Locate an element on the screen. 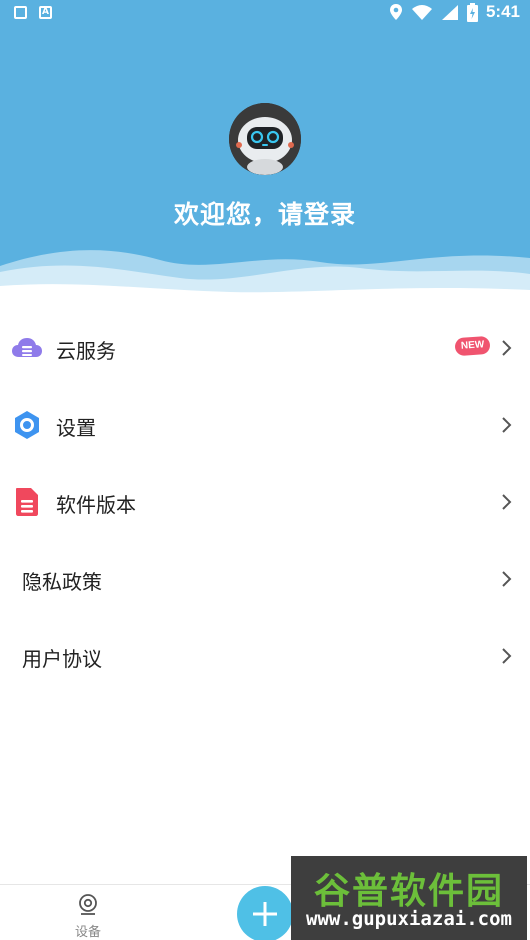 The image size is (530, 940). menu-item-label: 设置 is located at coordinates (76, 428).